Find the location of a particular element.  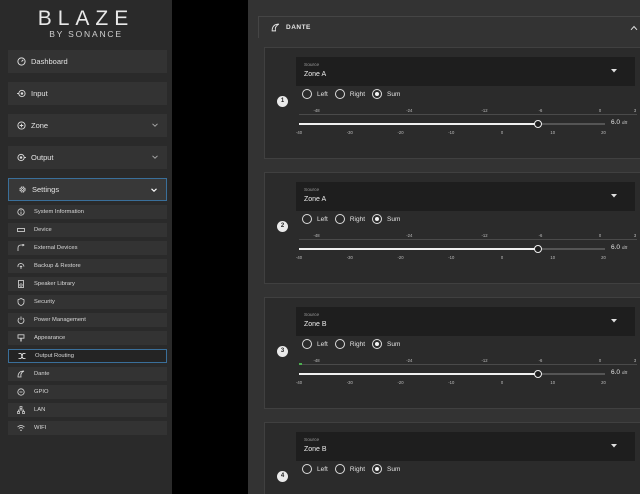

sidebar-item-appearance: Appearance is located at coordinates (87, 338).